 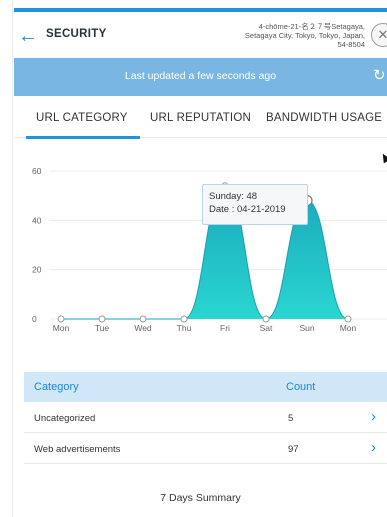 What do you see at coordinates (205, 448) in the screenshot?
I see `table-row: Web advertisements 97 ›` at bounding box center [205, 448].